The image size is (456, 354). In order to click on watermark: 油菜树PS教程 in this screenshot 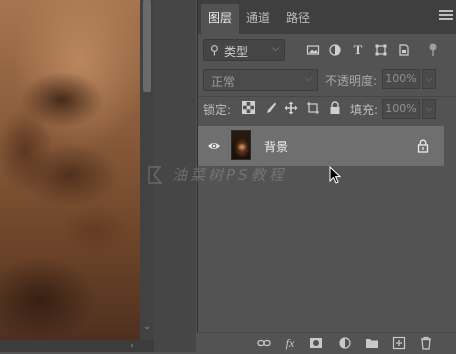, I will do `click(236, 175)`.